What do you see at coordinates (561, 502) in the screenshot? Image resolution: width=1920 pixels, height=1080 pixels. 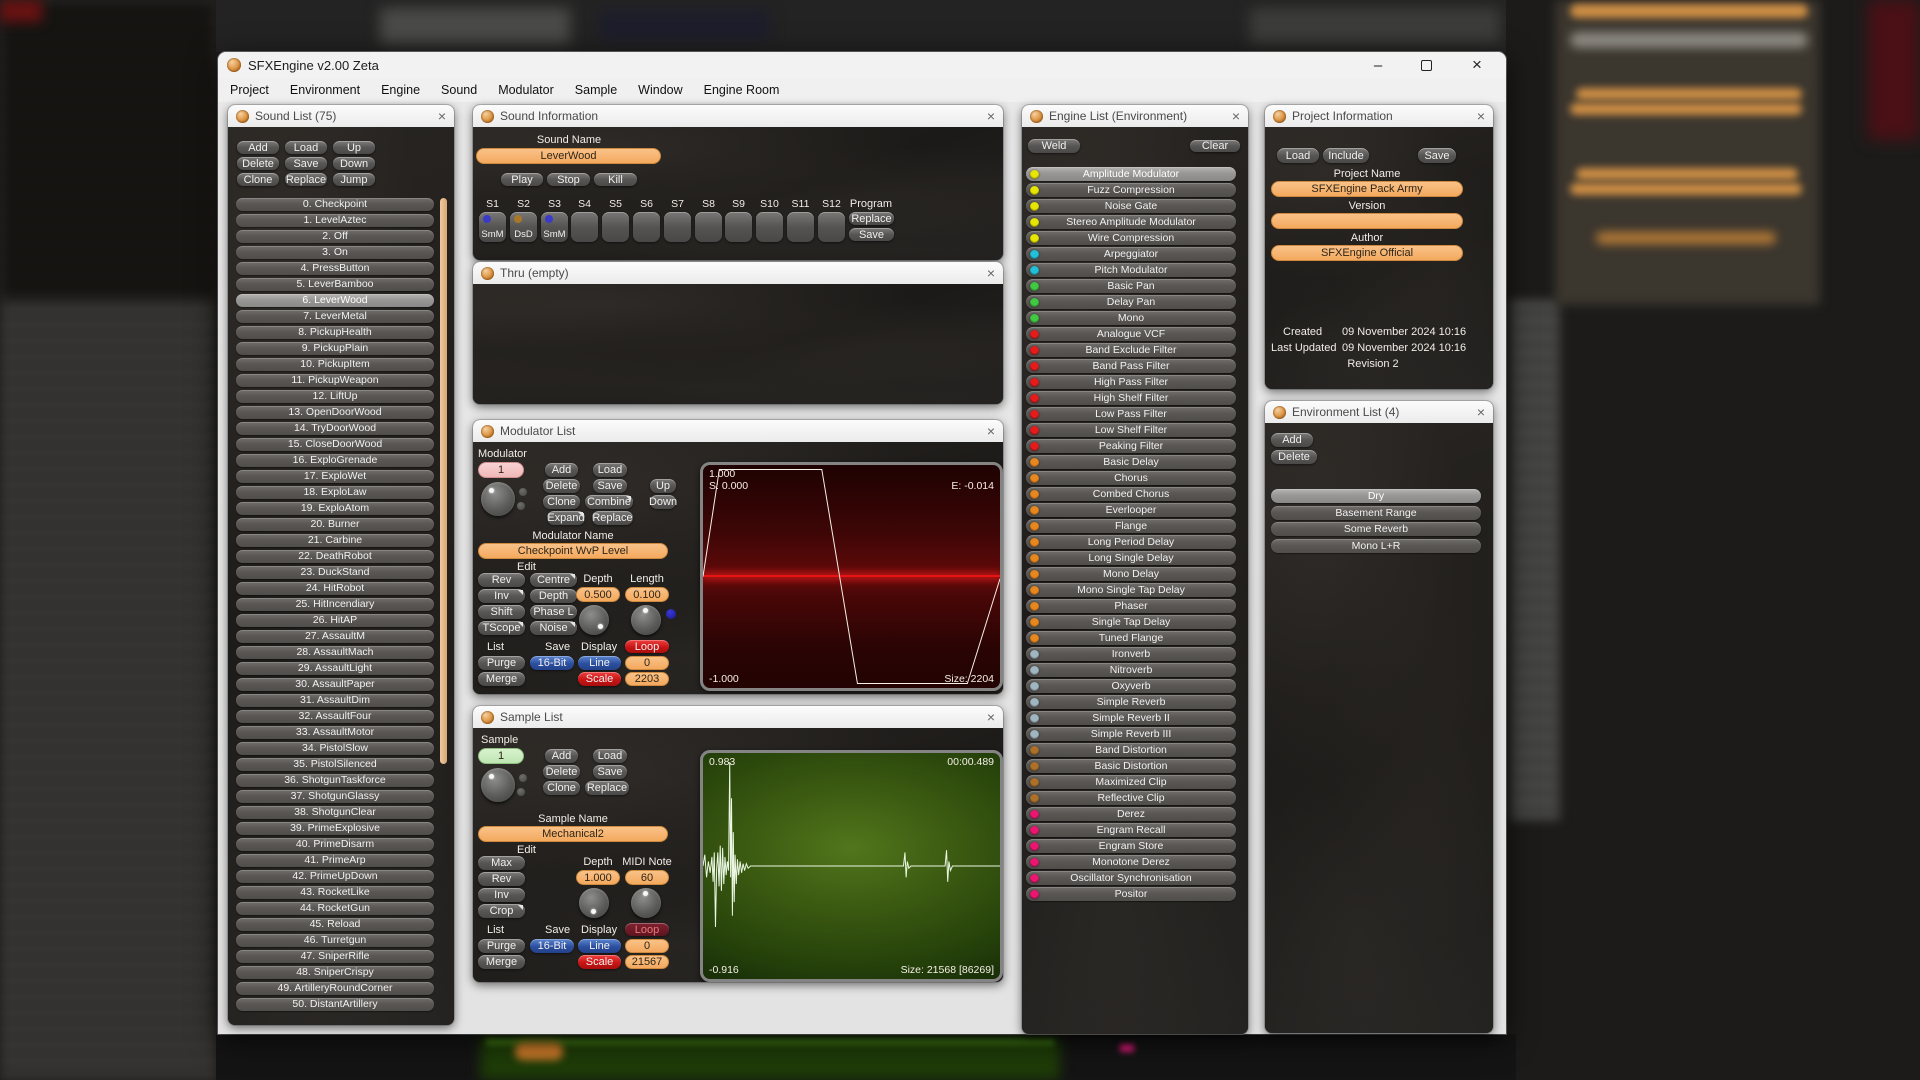 I see `modulator-clone-button: Clone` at bounding box center [561, 502].